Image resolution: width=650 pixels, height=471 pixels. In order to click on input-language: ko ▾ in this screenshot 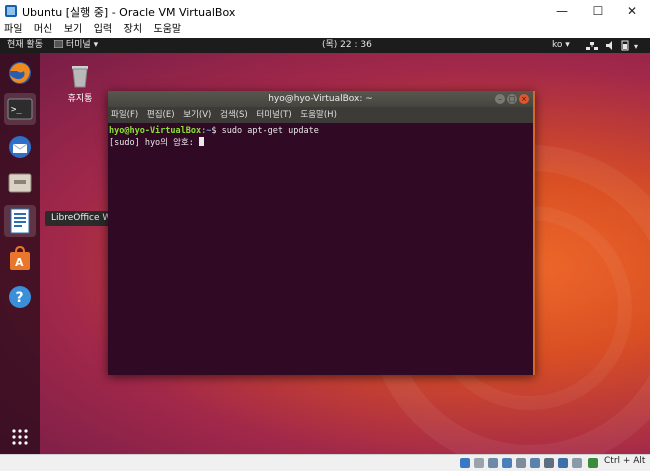, I will do `click(561, 45)`.